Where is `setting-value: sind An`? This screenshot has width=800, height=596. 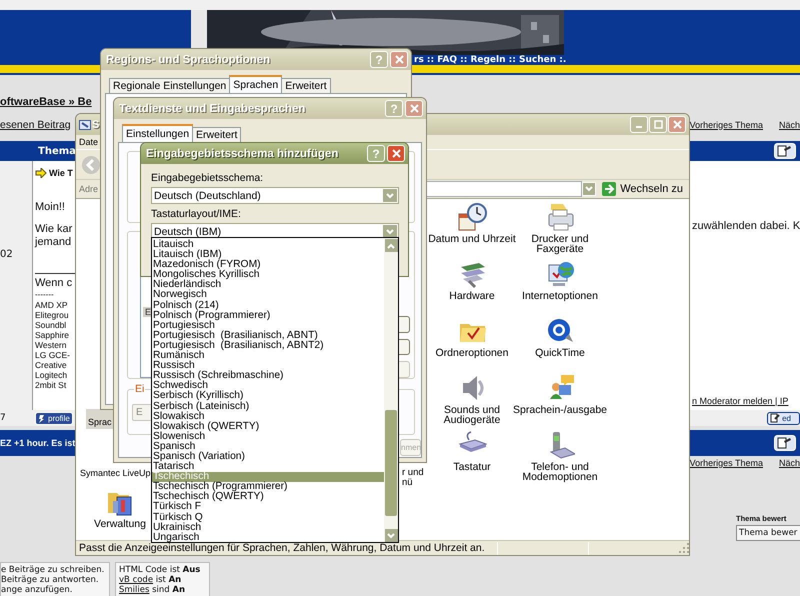 setting-value: sind An is located at coordinates (168, 590).